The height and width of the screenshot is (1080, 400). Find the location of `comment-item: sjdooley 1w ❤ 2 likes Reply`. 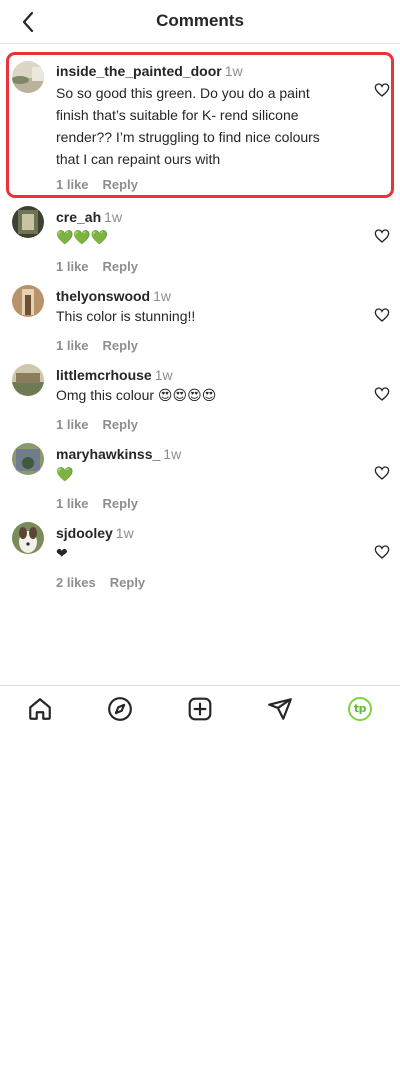

comment-item: sjdooley 1w ❤ 2 likes Reply is located at coordinates (200, 559).